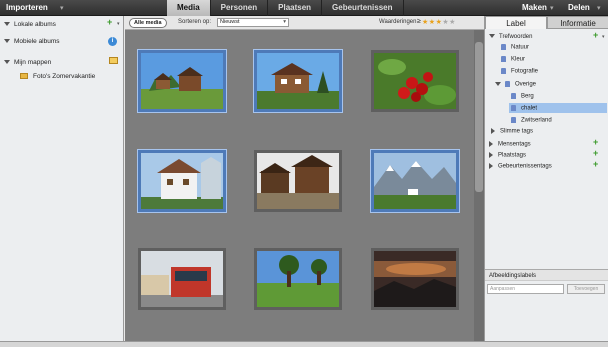 Image resolution: width=608 pixels, height=347 pixels. I want to click on mobile-albums-row: Mobiele albums, so click(32, 41).